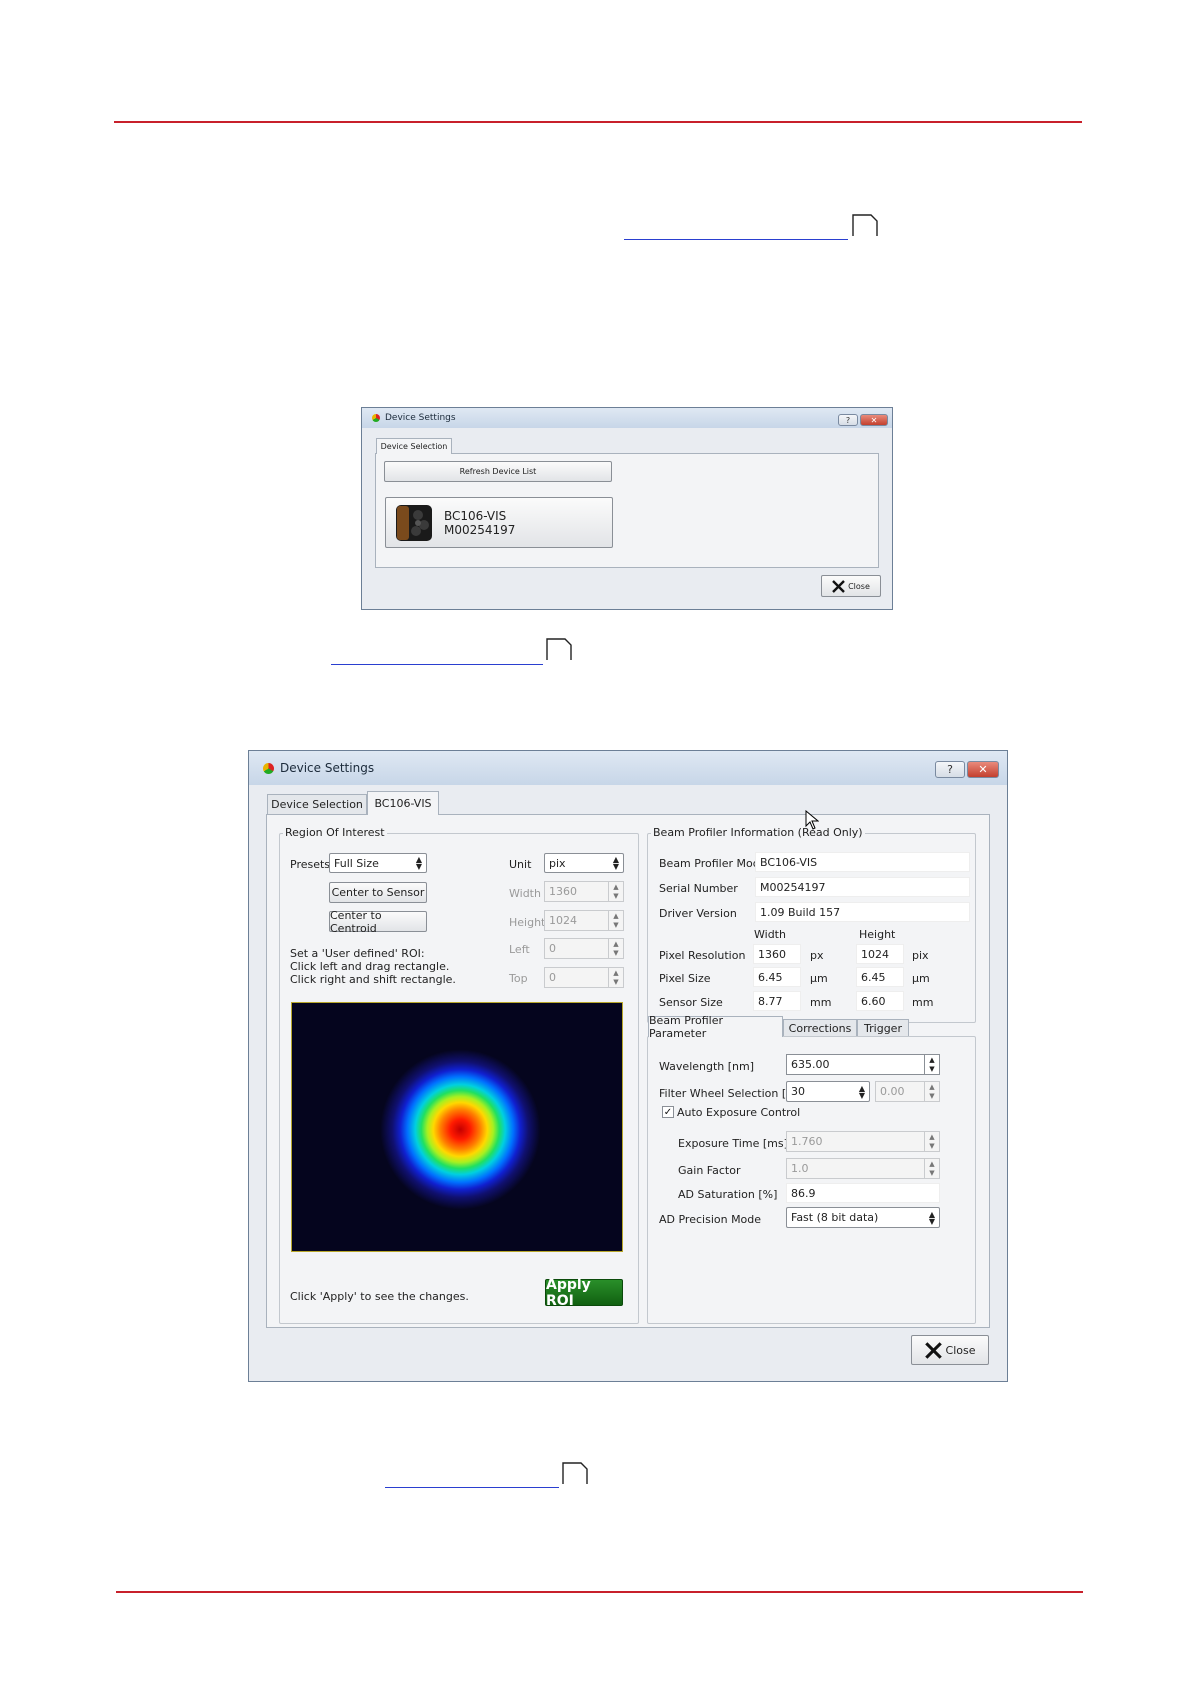 This screenshot has height=1684, width=1190. Describe the element at coordinates (520, 864) in the screenshot. I see `unit-label: Unit` at that location.